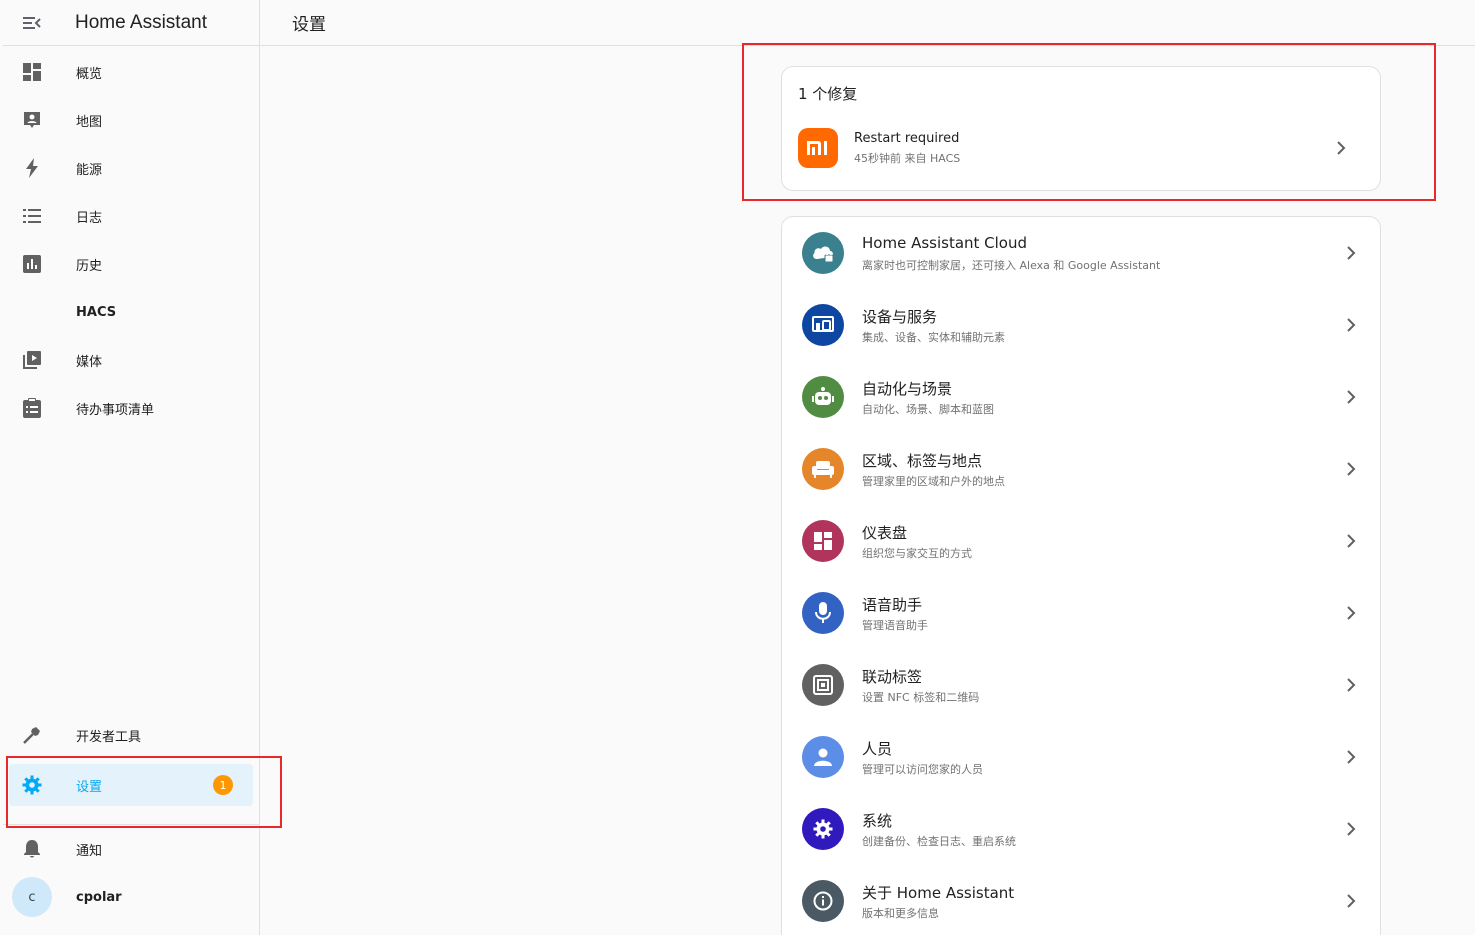  Describe the element at coordinates (1082, 541) in the screenshot. I see `settings-item-dashboards: 仪表盘 组织您与家交互的方式` at that location.